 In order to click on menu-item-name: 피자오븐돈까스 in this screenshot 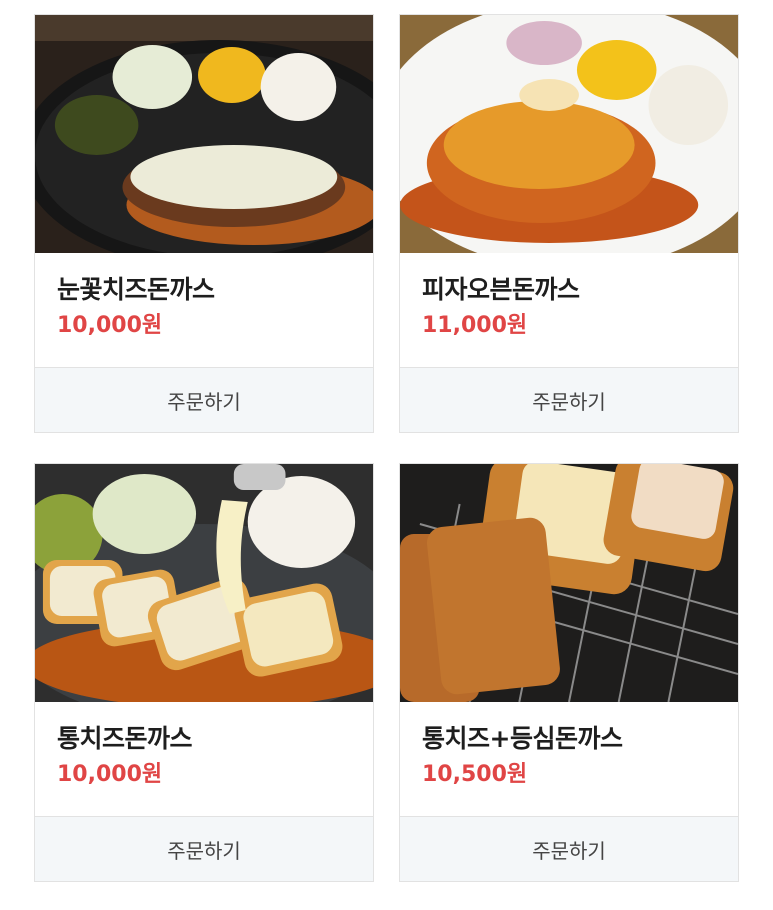, I will do `click(501, 289)`.